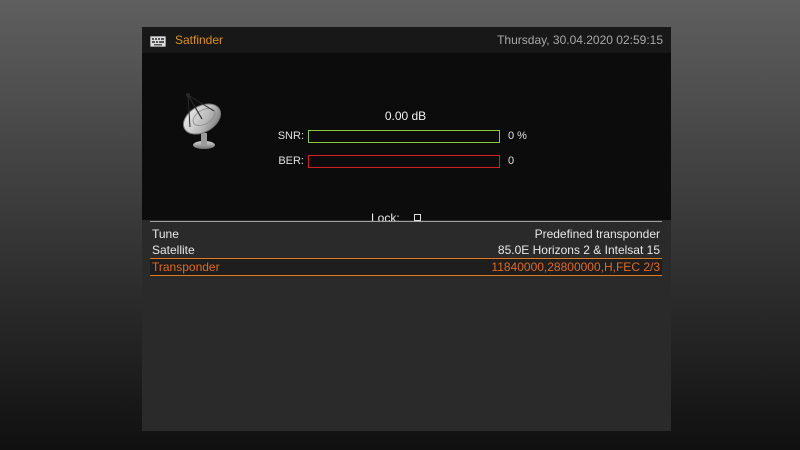 The height and width of the screenshot is (450, 800). Describe the element at coordinates (158, 40) in the screenshot. I see `keyboard-icon` at that location.